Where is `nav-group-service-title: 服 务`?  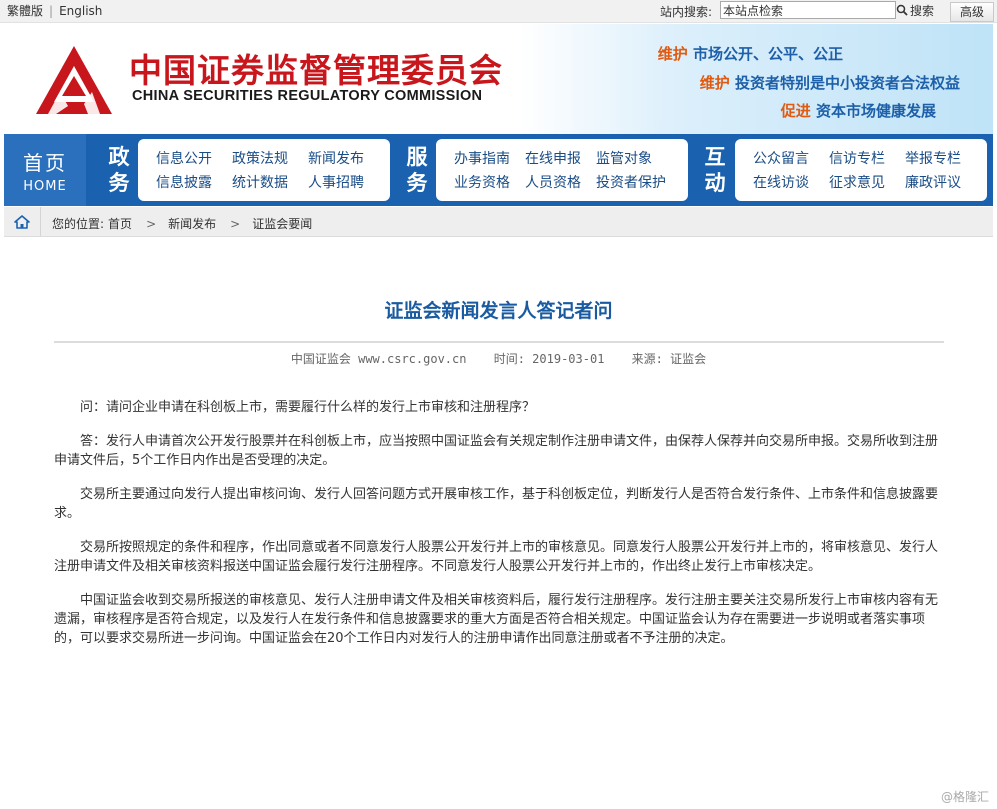
nav-group-service-title: 服 务 is located at coordinates (417, 170).